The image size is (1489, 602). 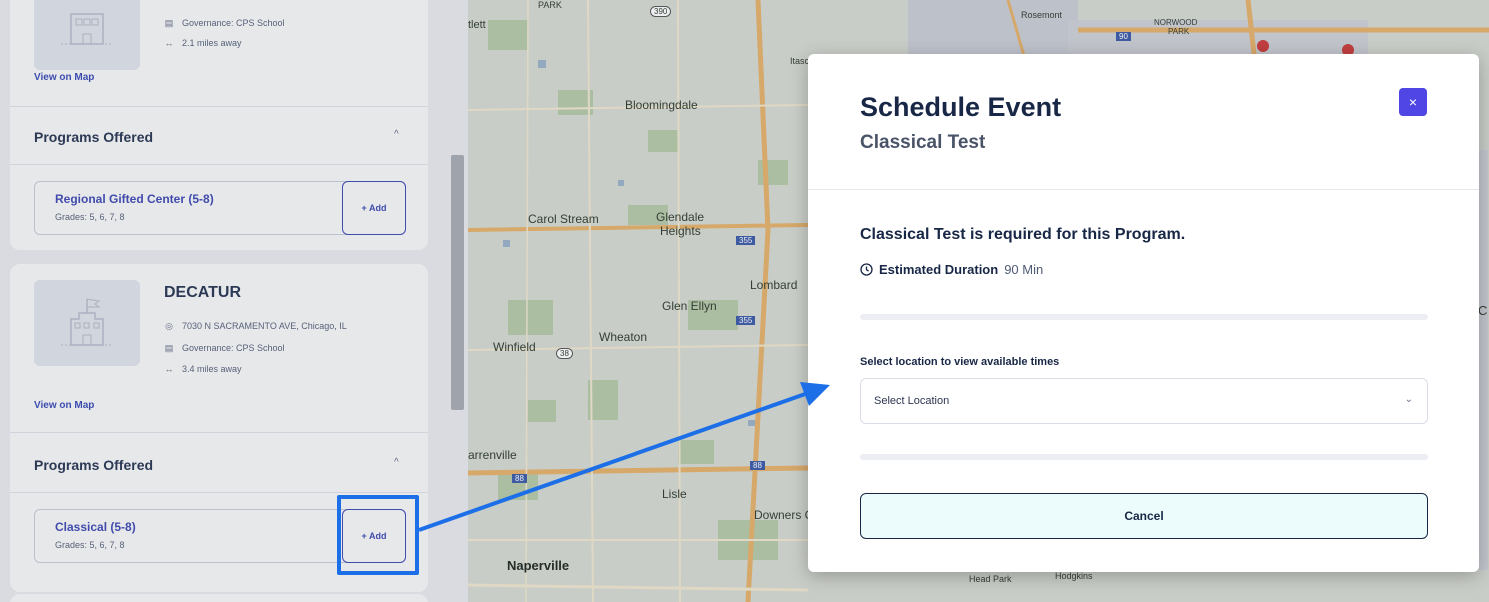 What do you see at coordinates (220, 536) in the screenshot?
I see `program-item: Classical (5-8) Grades: 5, 6, 7, 8 + Add` at bounding box center [220, 536].